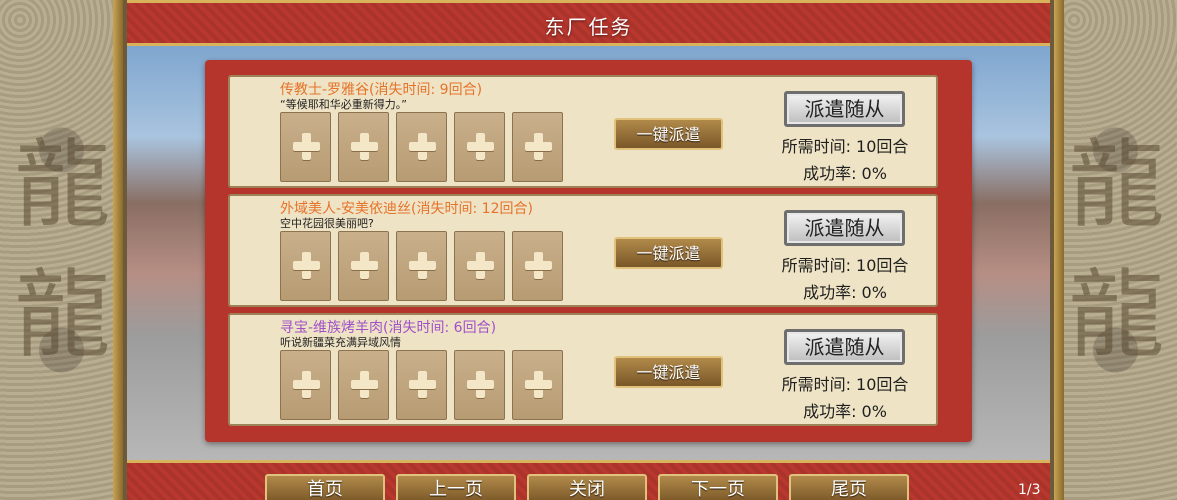 Image resolution: width=1177 pixels, height=500 pixels. What do you see at coordinates (849, 487) in the screenshot?
I see `last-page-button: 尾页` at bounding box center [849, 487].